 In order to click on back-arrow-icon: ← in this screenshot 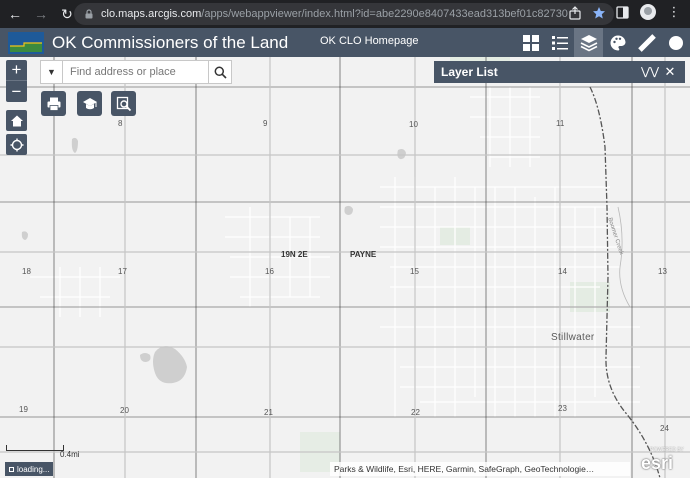, I will do `click(15, 14)`.